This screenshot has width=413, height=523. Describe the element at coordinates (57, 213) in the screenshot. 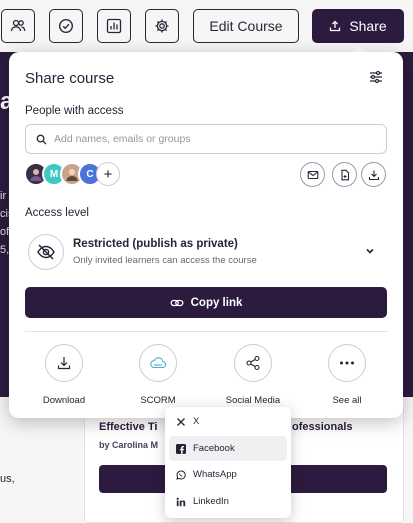

I see `access-level-label: Access level` at that location.